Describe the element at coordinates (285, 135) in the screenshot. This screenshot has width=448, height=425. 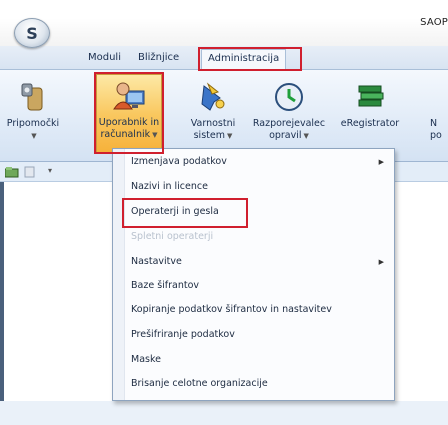
I see `ribbon-label-opravil: opravil` at that location.